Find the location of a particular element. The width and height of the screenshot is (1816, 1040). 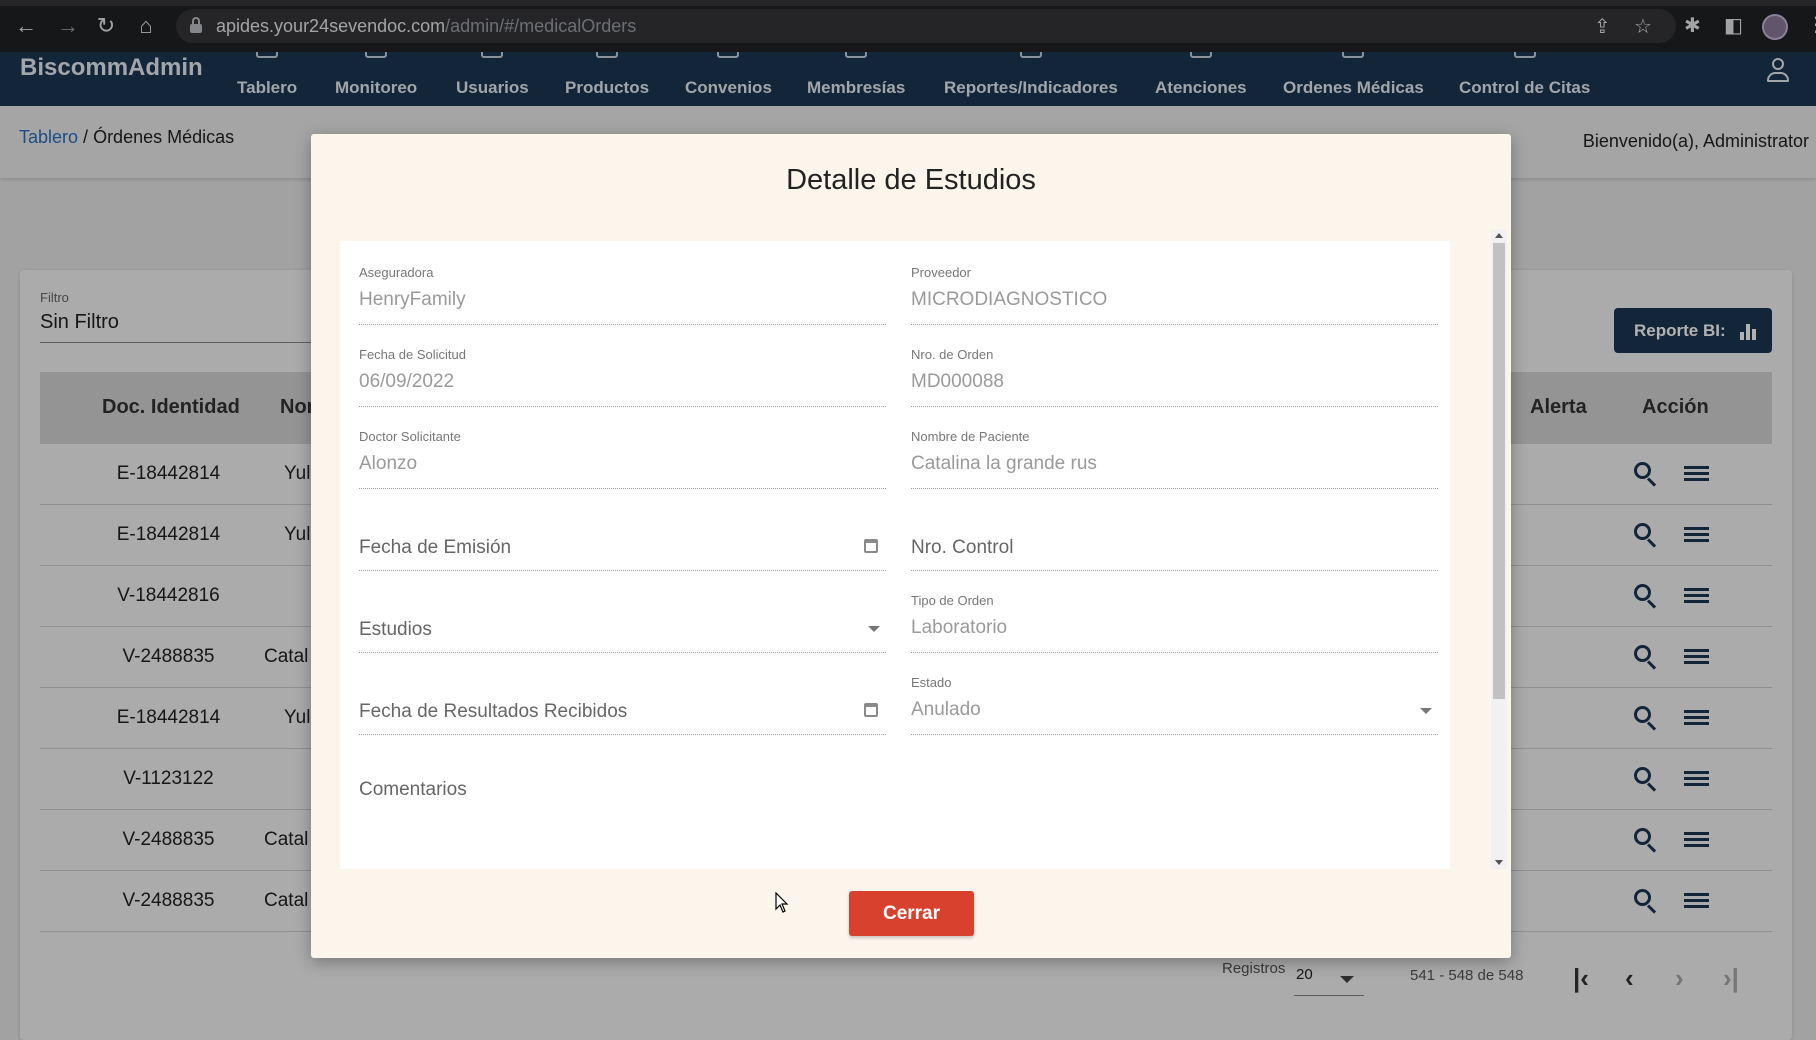

fecha-emision-field: Fecha de Emisión is located at coordinates (622, 541).